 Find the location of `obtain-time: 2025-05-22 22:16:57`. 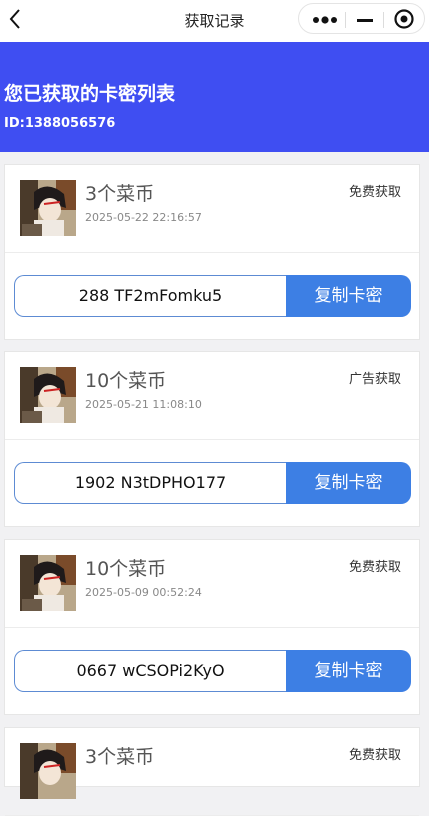

obtain-time: 2025-05-22 22:16:57 is located at coordinates (143, 217).